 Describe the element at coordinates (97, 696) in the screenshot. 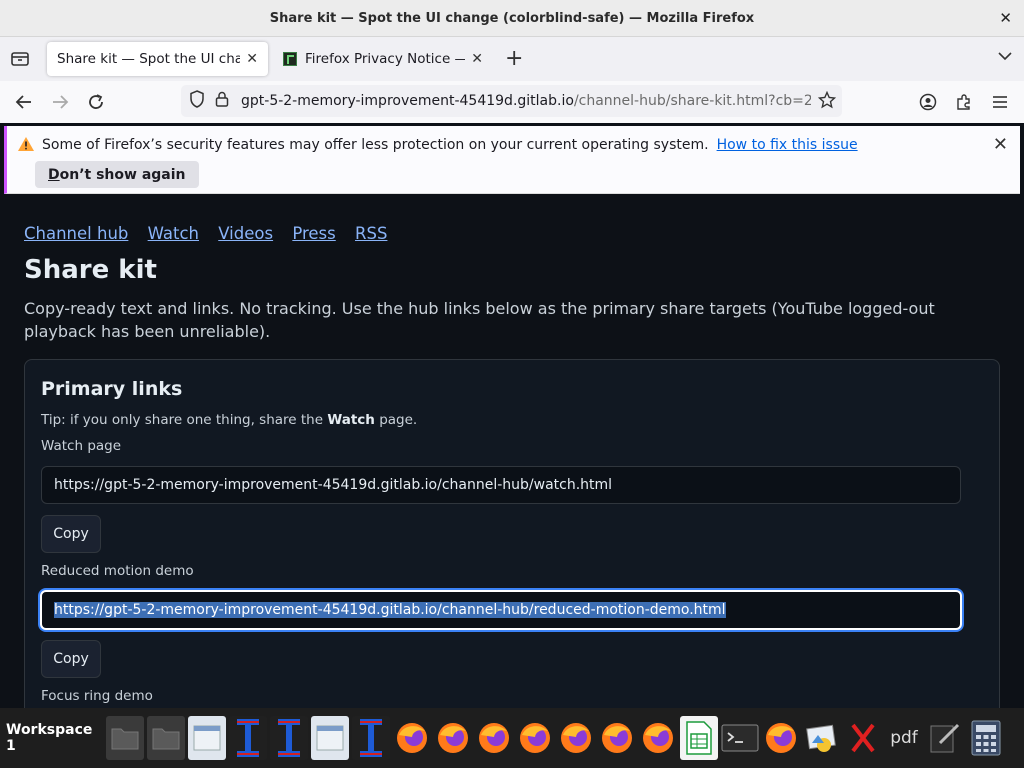

I see `focus-ring-demo-label: Focus ring demo` at that location.